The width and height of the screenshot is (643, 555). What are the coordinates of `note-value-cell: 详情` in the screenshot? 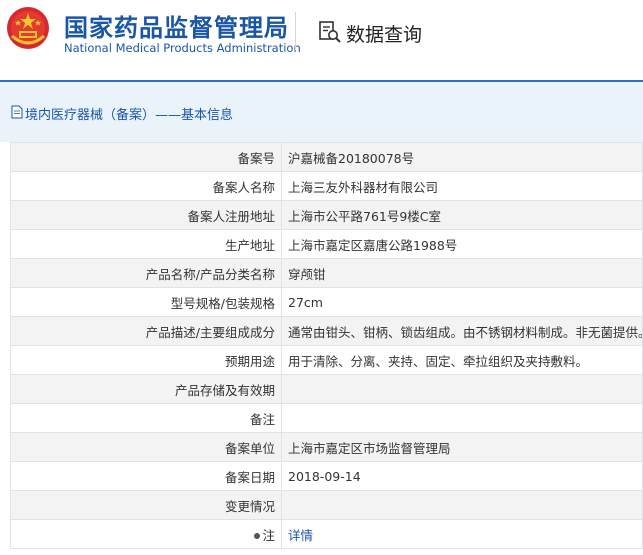 It's located at (462, 534).